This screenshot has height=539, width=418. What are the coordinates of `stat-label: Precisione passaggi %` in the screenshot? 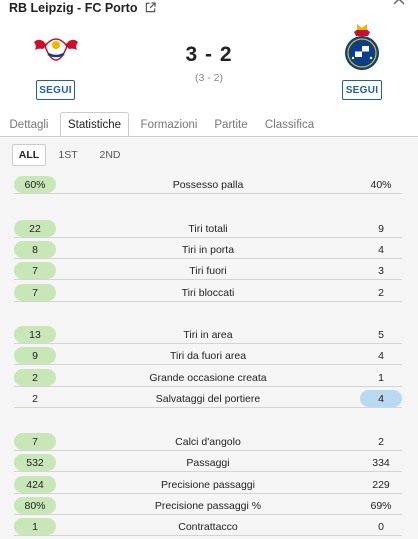 It's located at (208, 505).